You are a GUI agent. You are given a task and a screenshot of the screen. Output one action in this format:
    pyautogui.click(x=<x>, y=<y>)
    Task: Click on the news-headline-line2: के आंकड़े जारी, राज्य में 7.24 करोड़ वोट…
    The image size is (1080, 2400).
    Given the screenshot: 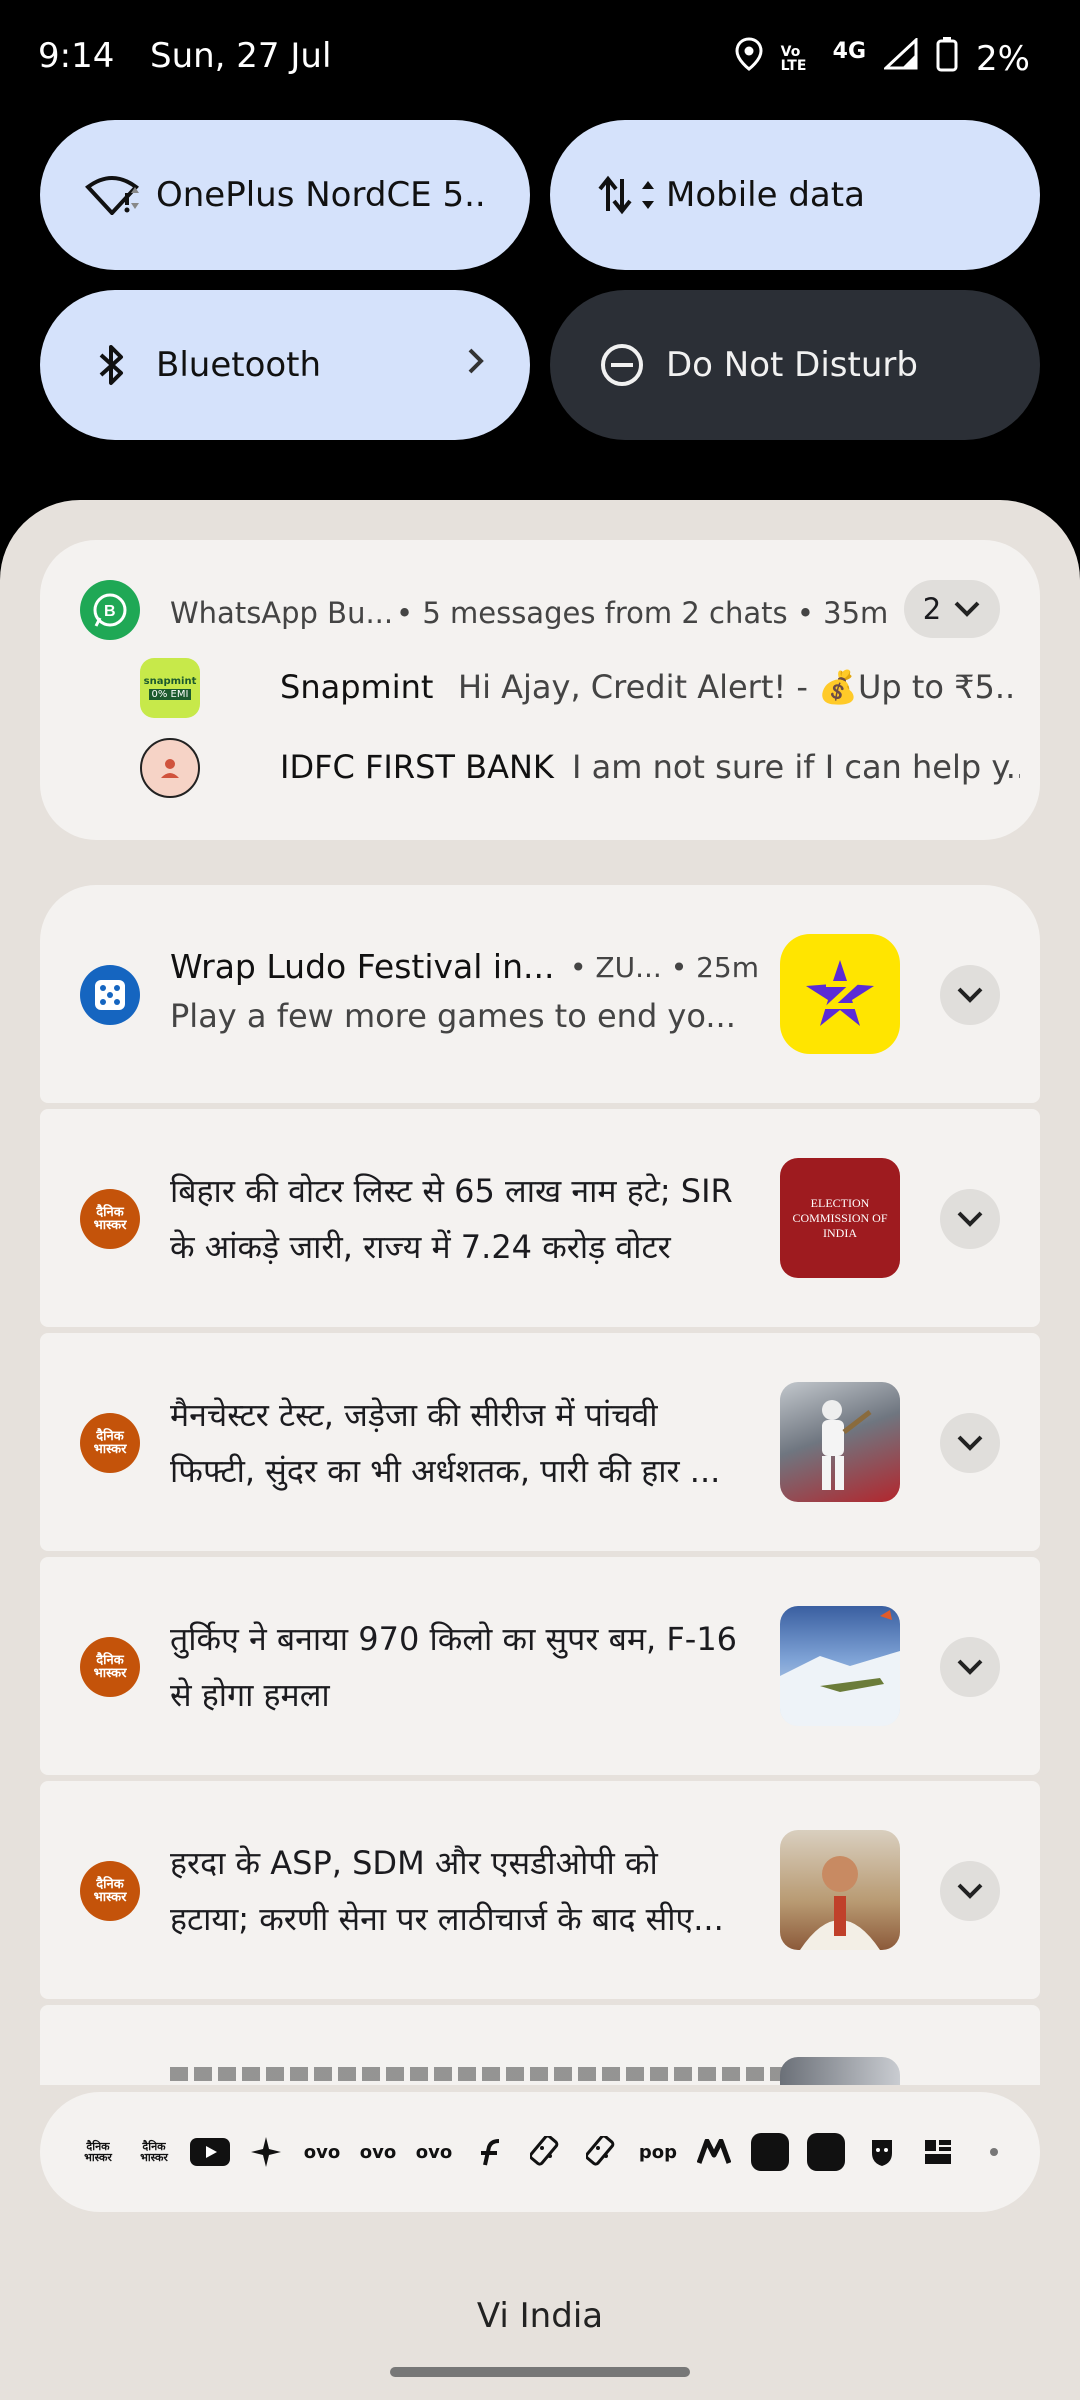 What is the action you would take?
    pyautogui.click(x=420, y=1247)
    